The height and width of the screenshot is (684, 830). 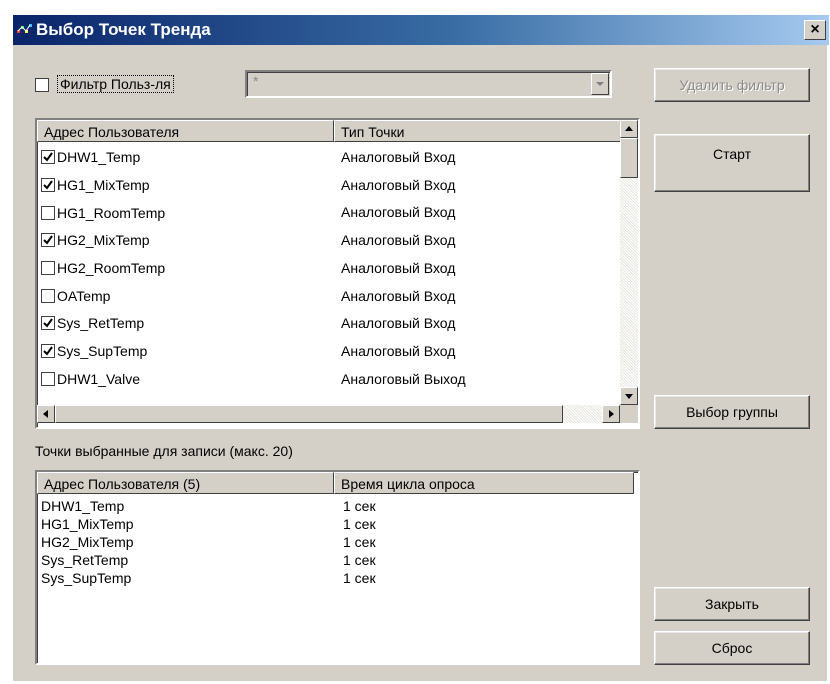 What do you see at coordinates (208, 578) in the screenshot?
I see `table-row: Sys_SupTemp 1 сек` at bounding box center [208, 578].